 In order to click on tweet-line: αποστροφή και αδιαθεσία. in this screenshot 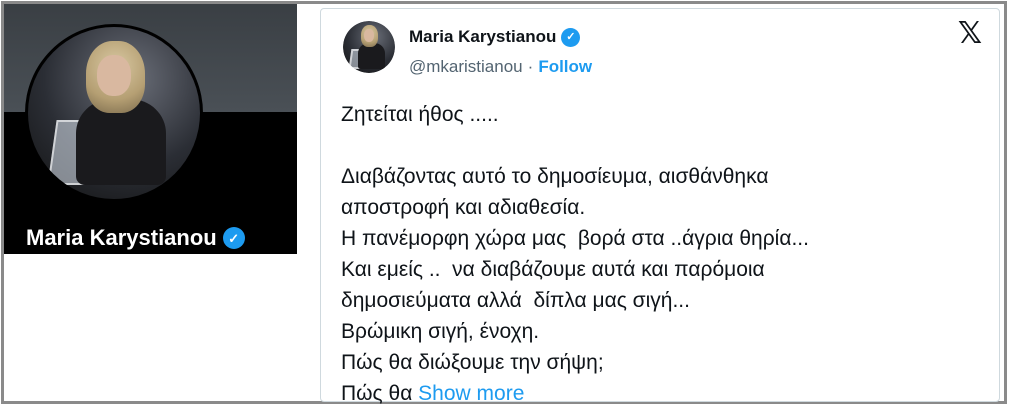, I will do `click(463, 207)`.